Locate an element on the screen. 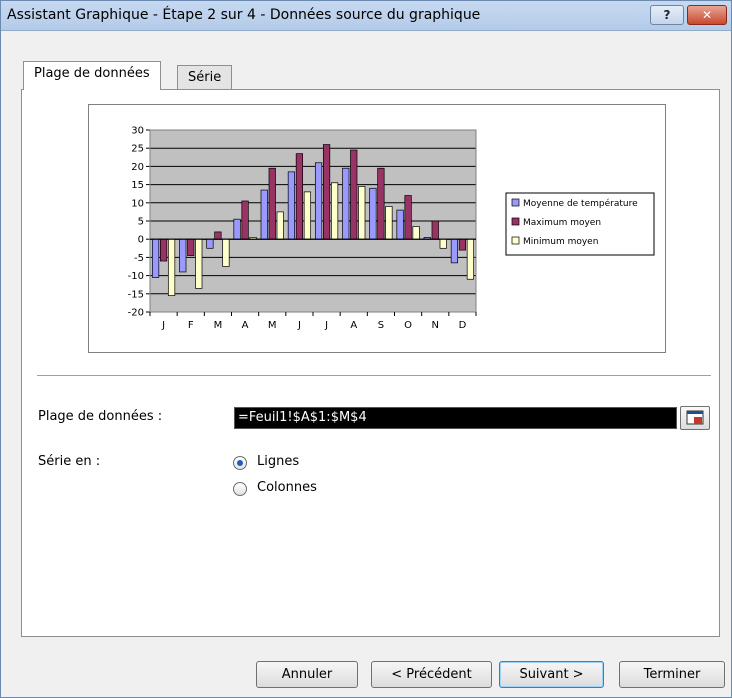 The height and width of the screenshot is (698, 732). next-button: Suivant > is located at coordinates (551, 674).